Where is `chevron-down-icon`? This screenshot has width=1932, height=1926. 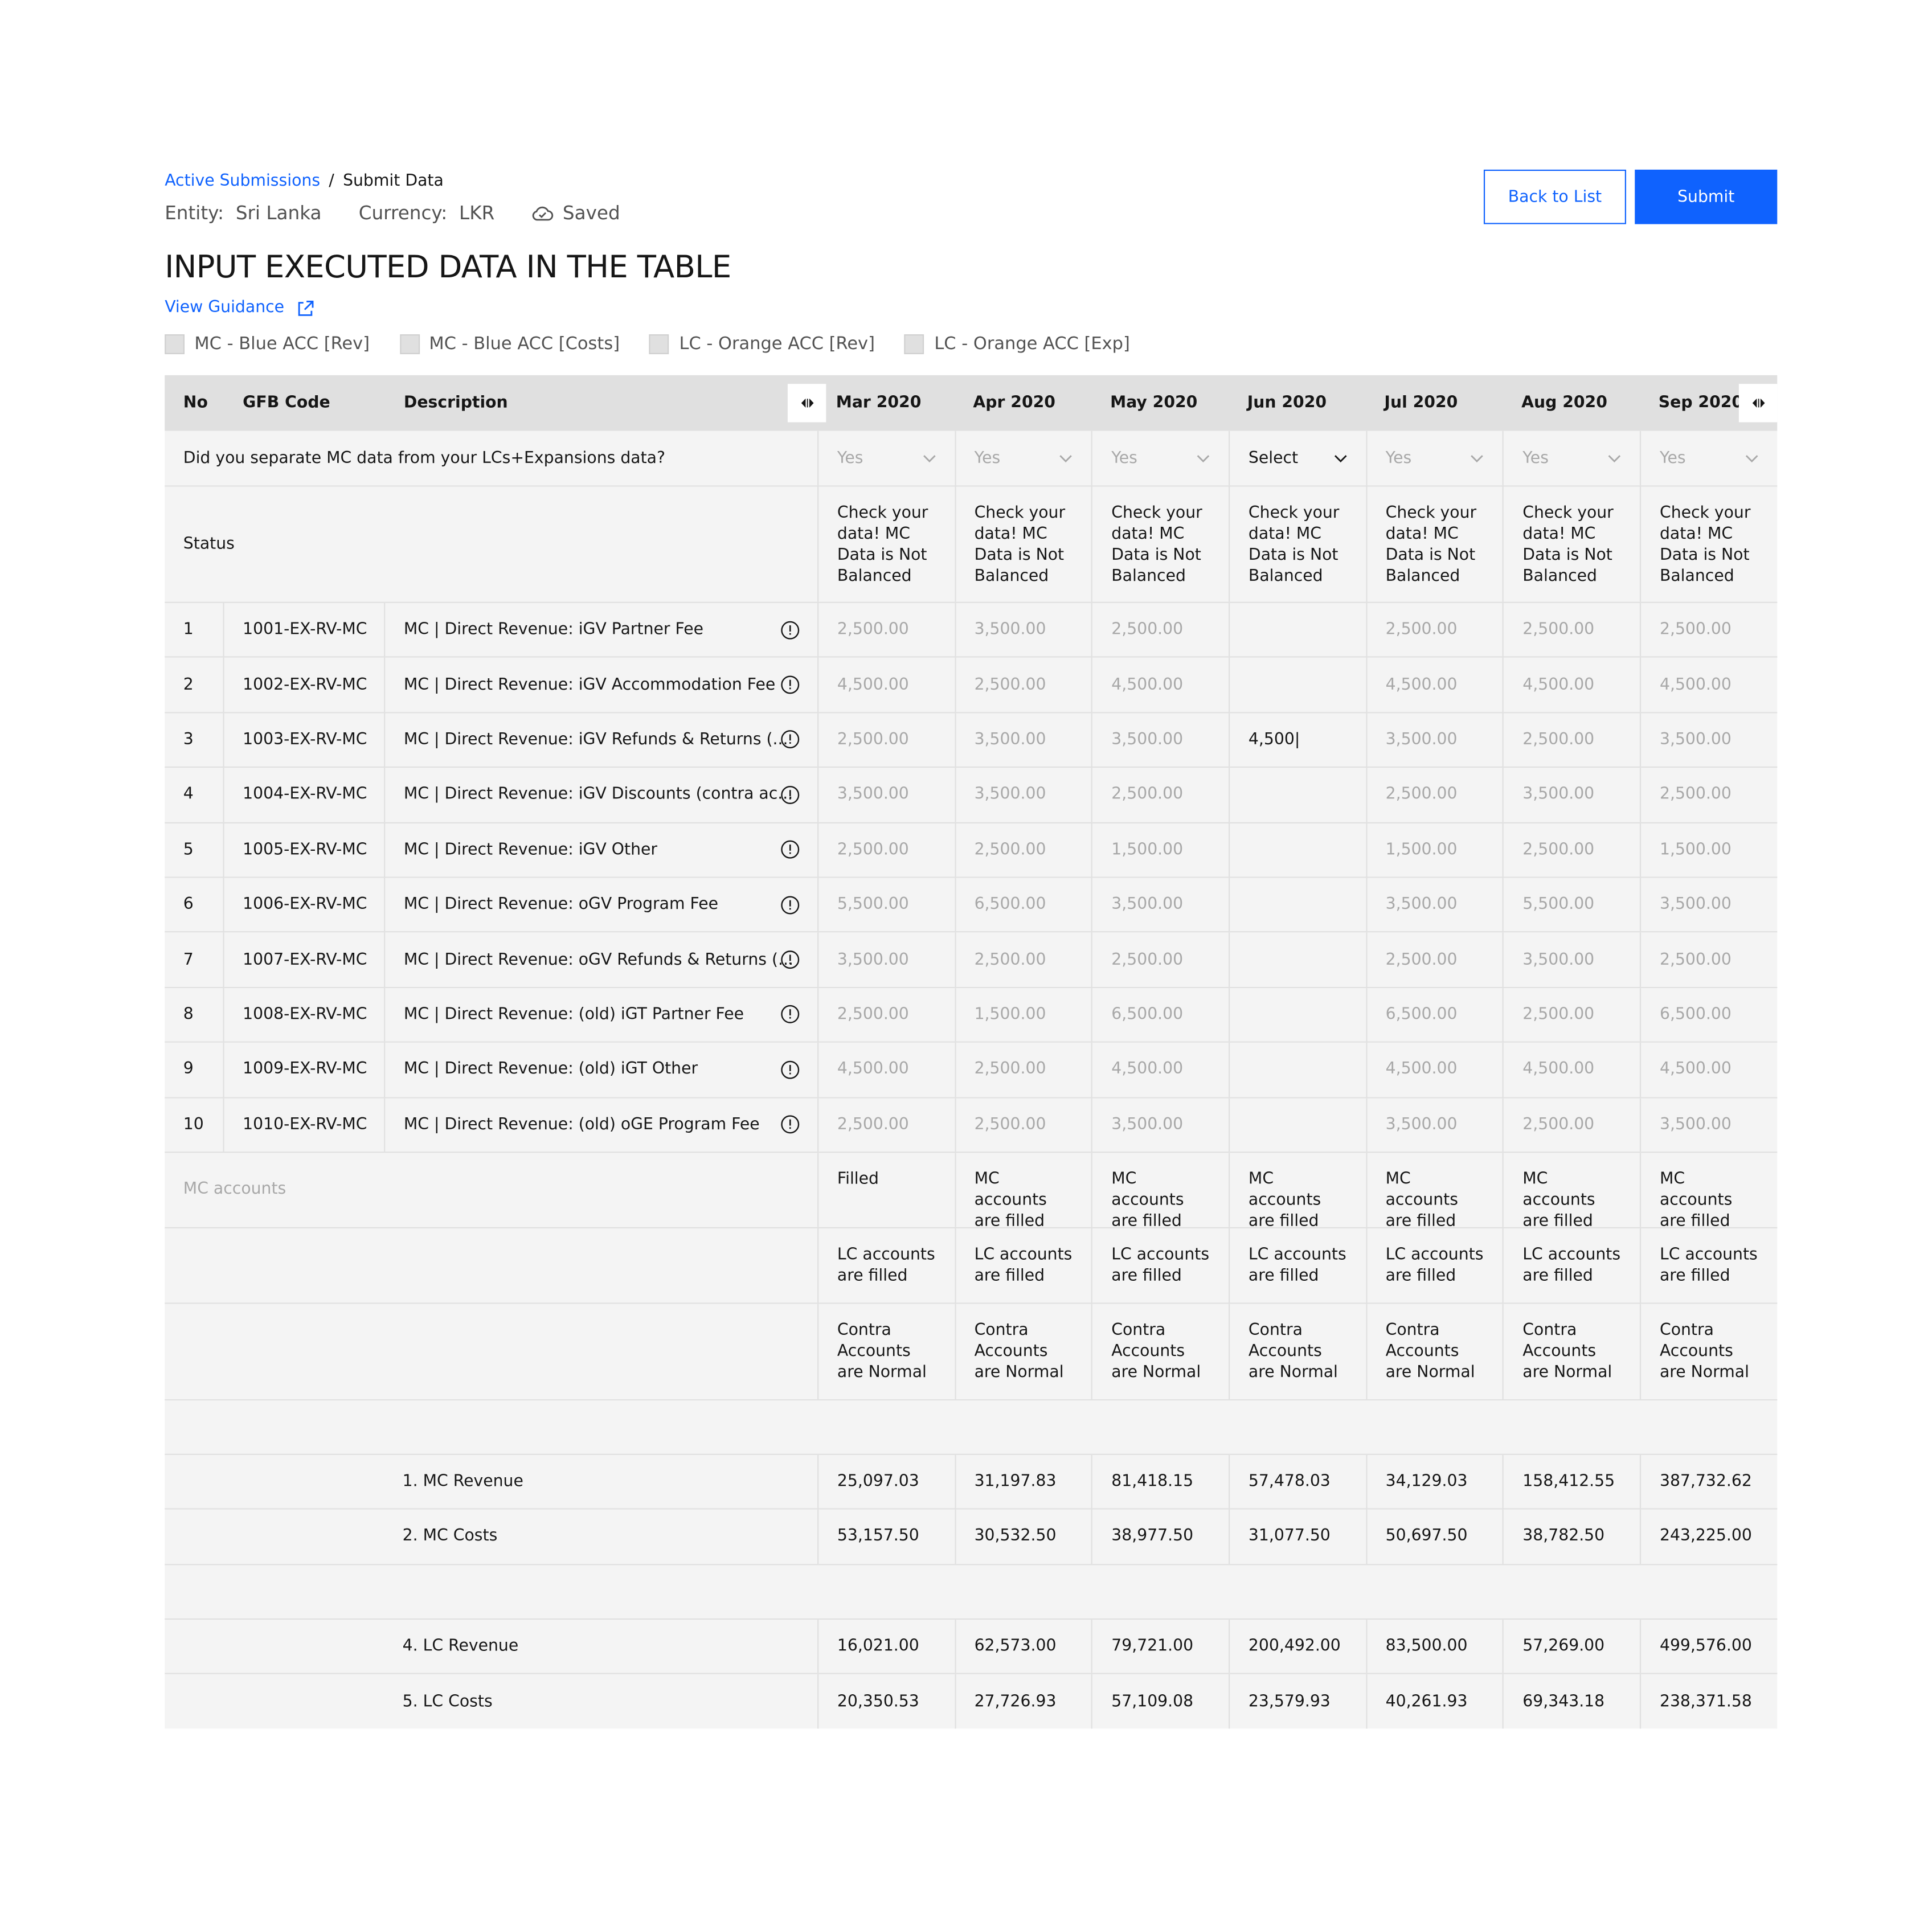 chevron-down-icon is located at coordinates (1340, 458).